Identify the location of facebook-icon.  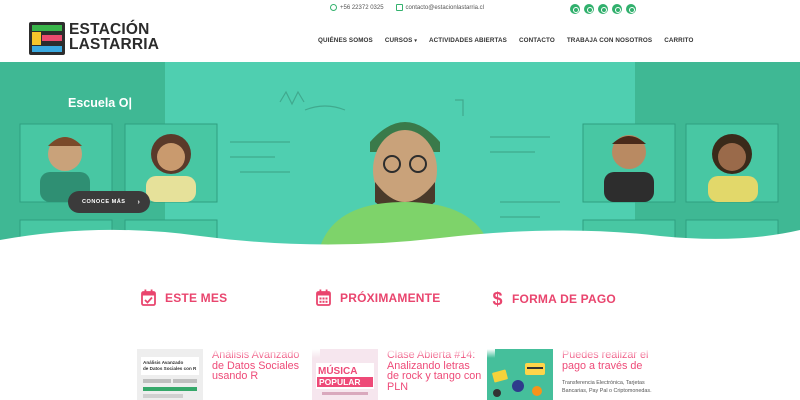
(603, 9).